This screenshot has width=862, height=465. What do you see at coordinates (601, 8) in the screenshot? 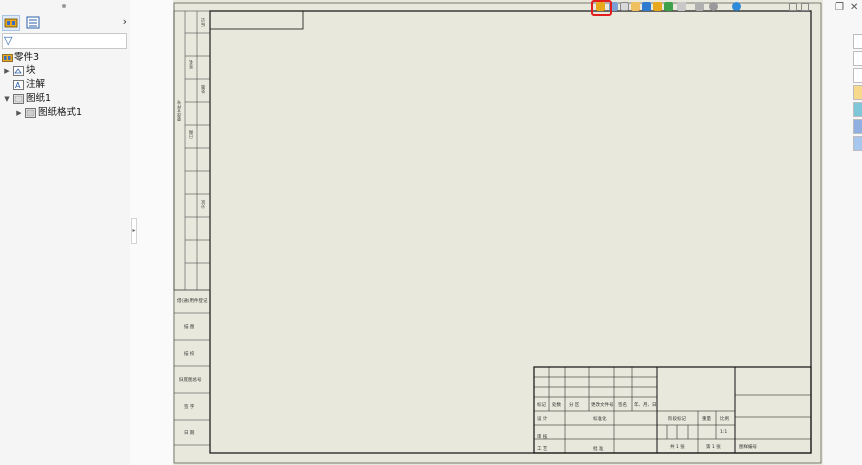
I see `highlighted-tool-marker` at bounding box center [601, 8].